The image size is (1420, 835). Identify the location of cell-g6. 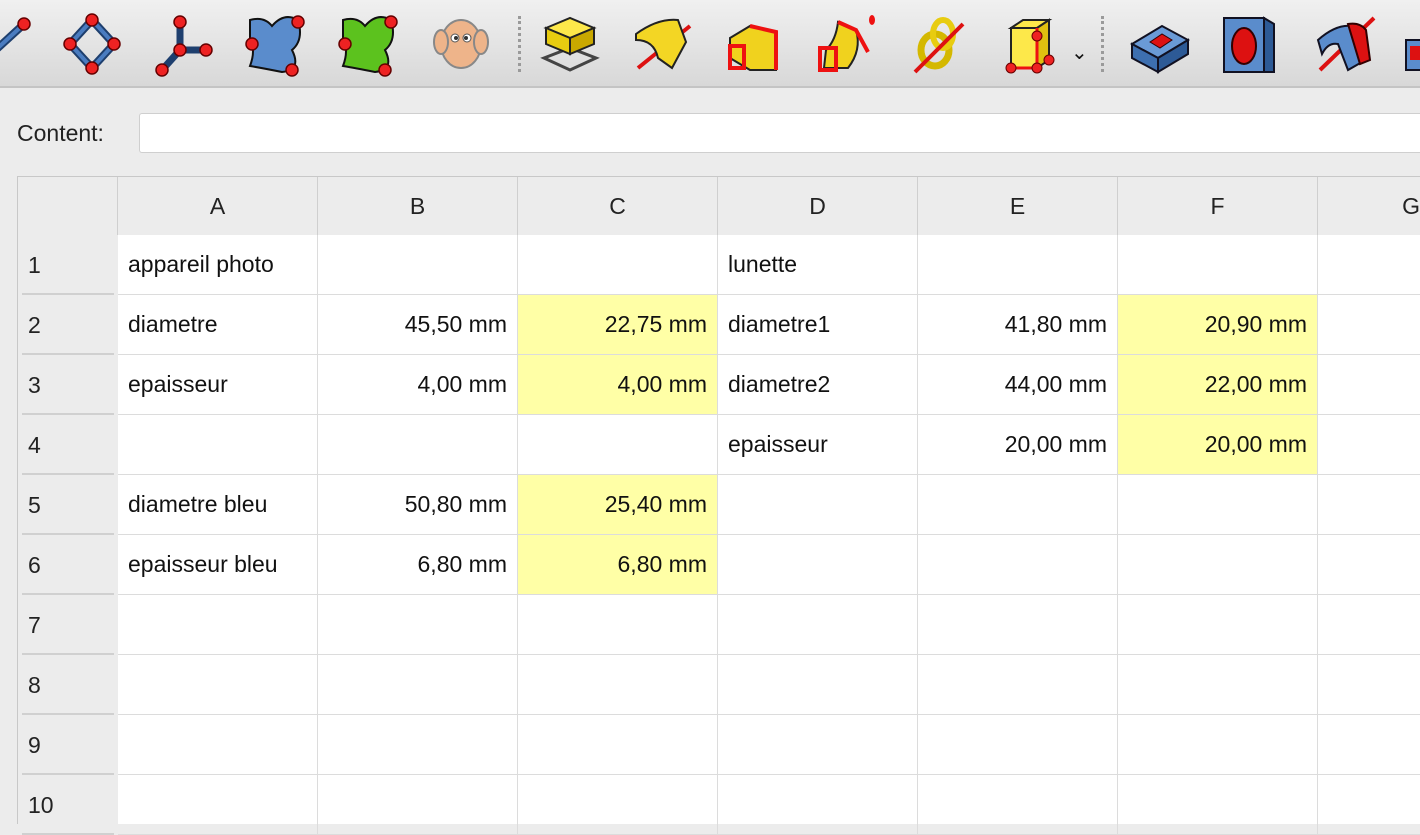
(1369, 565).